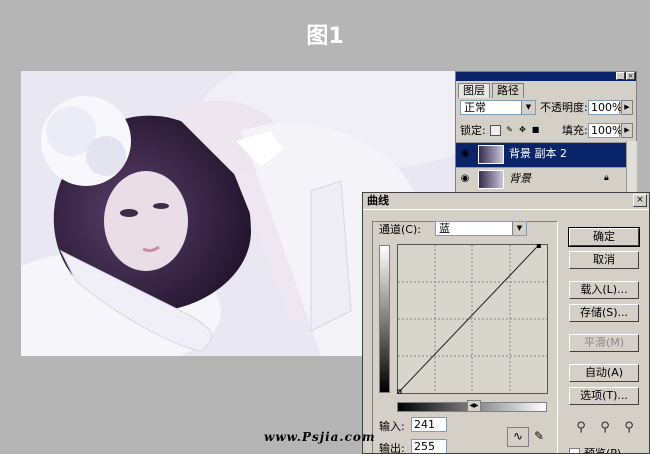 This screenshot has height=454, width=650. What do you see at coordinates (378, 200) in the screenshot?
I see `dialog-title: 曲线` at bounding box center [378, 200].